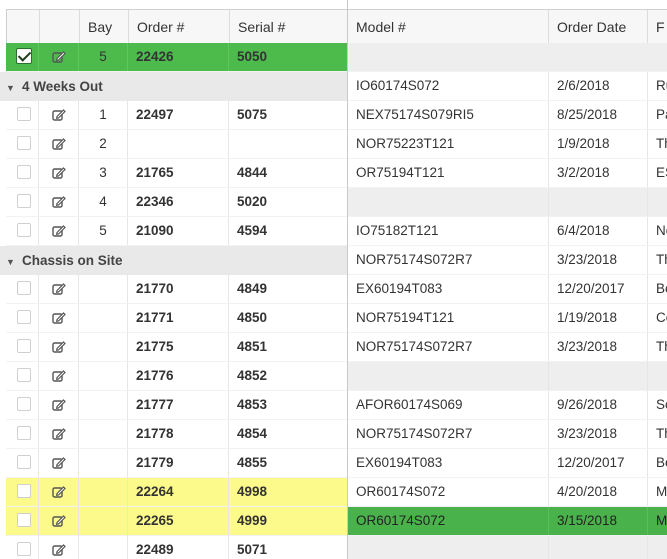 The width and height of the screenshot is (667, 559). What do you see at coordinates (252, 433) in the screenshot?
I see `serial-cell: 4854` at bounding box center [252, 433].